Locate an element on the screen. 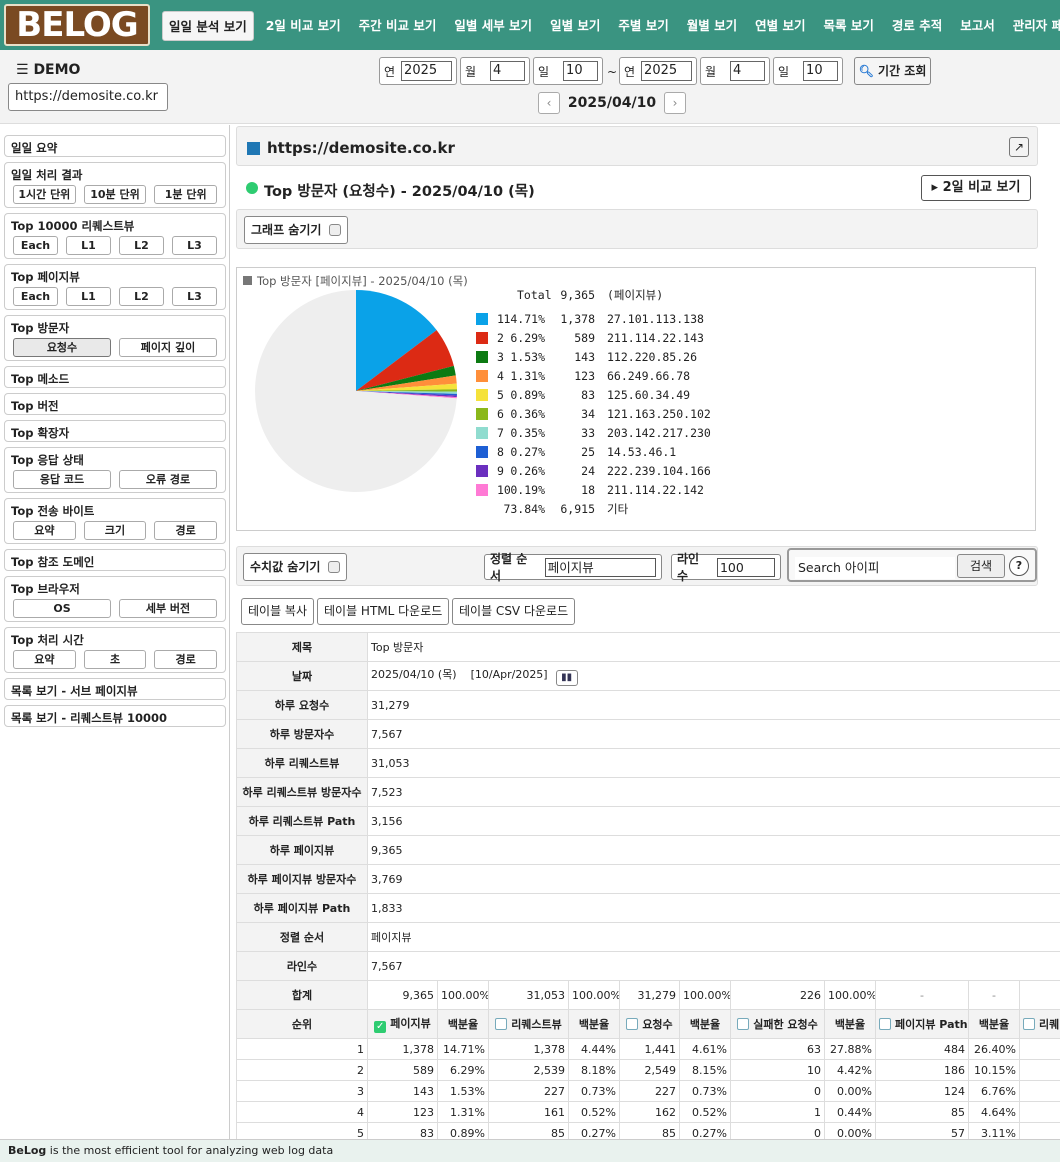 The height and width of the screenshot is (1162, 1060). nav-item-11: 관리자 페이지 is located at coordinates (1032, 26).